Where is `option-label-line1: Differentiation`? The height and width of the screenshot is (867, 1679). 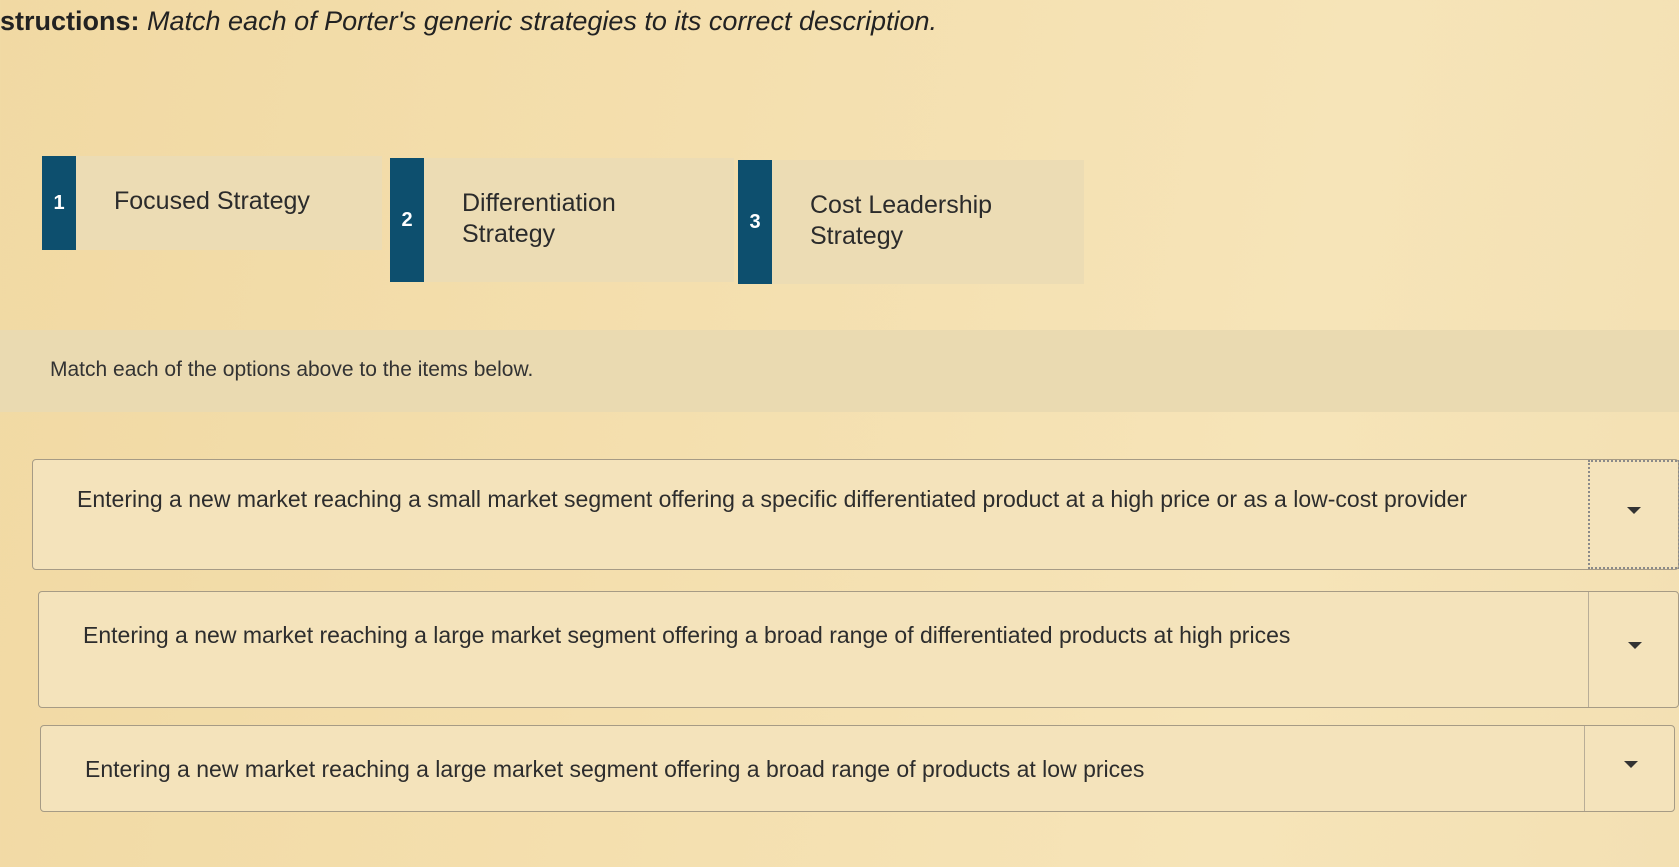
option-label-line1: Differentiation is located at coordinates (539, 203).